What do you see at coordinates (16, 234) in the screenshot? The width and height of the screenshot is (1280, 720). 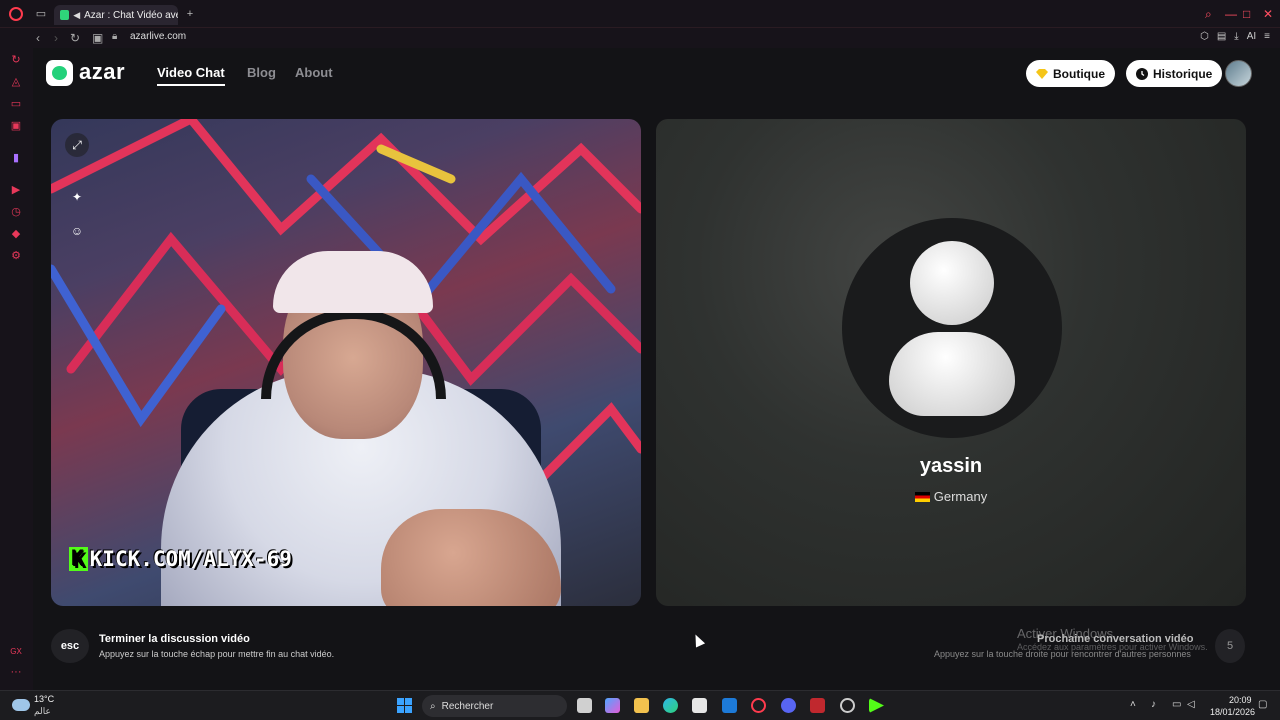 I see `sidebar-pinboard-icon: ◆` at bounding box center [16, 234].